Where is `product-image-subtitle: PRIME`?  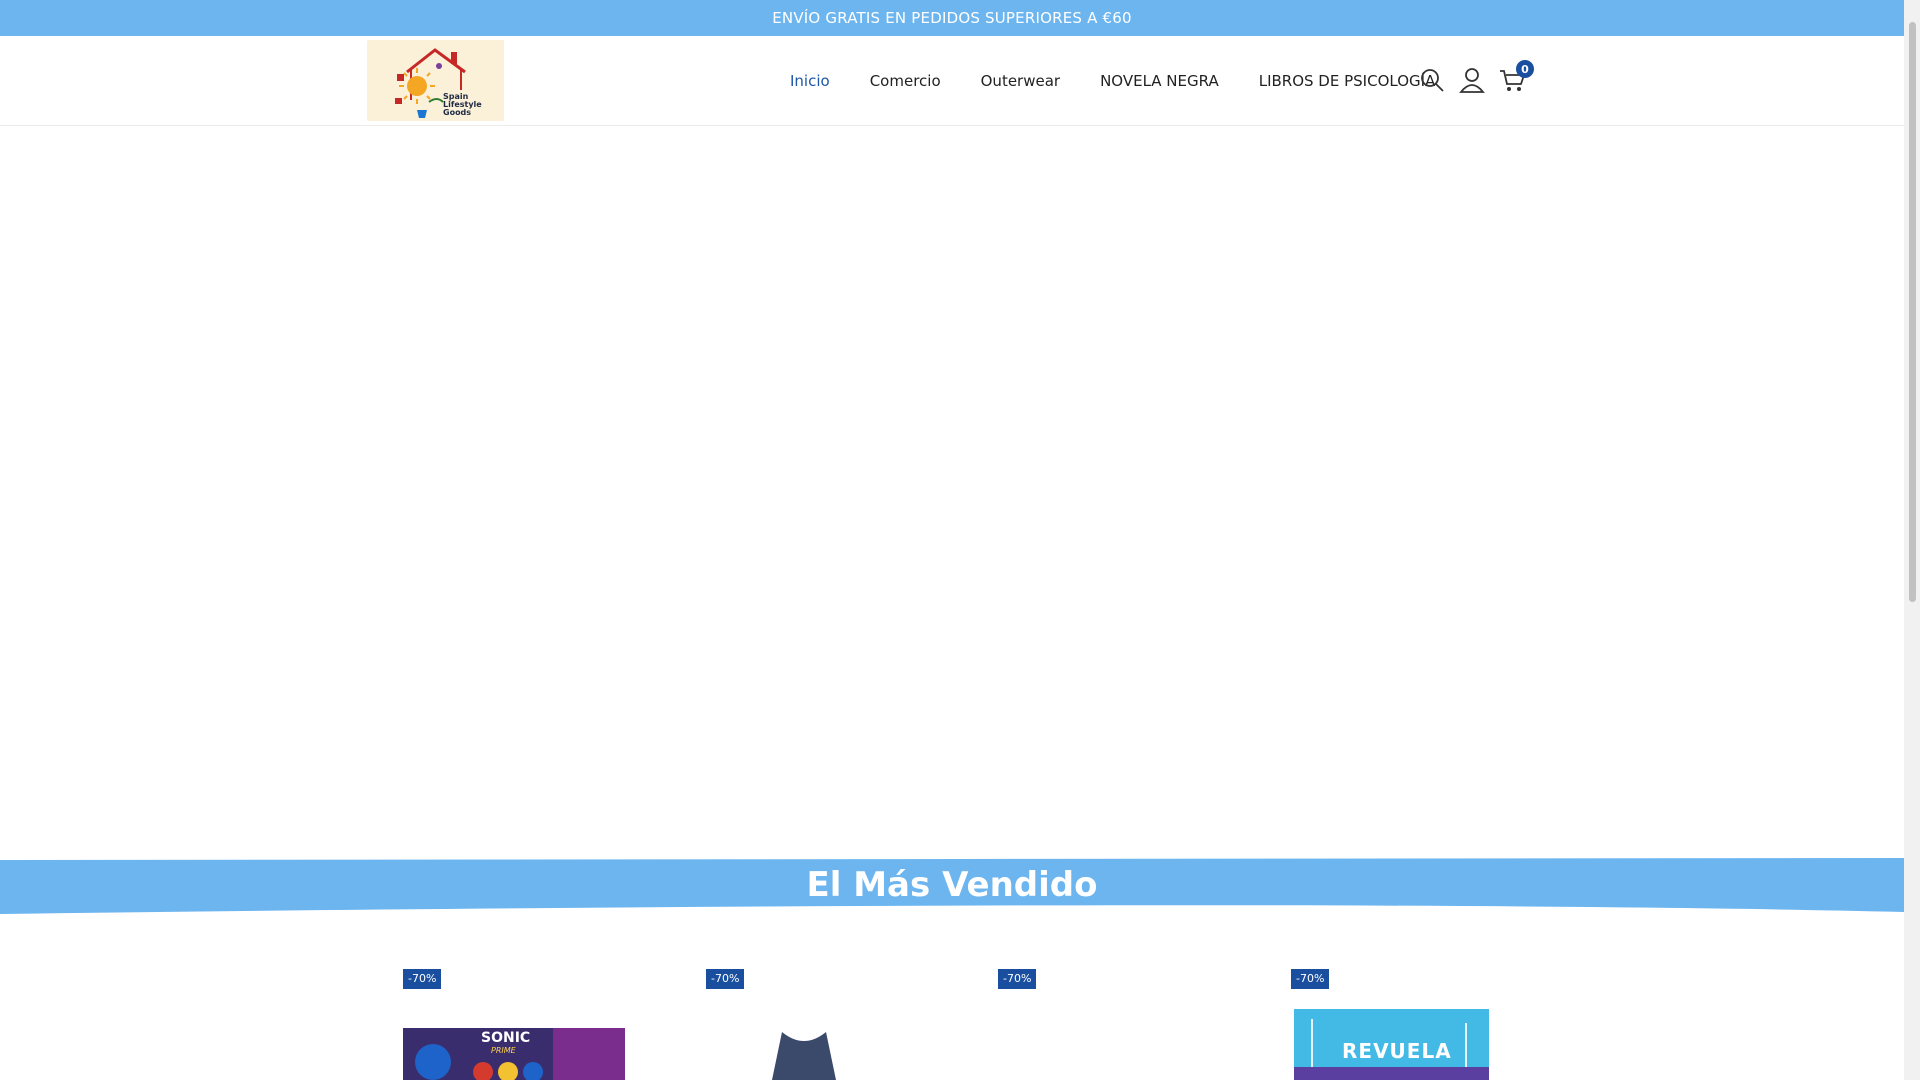
product-image-subtitle: PRIME is located at coordinates (503, 1050).